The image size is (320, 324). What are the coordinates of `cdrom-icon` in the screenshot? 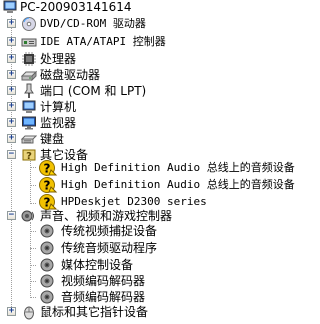 It's located at (29, 24).